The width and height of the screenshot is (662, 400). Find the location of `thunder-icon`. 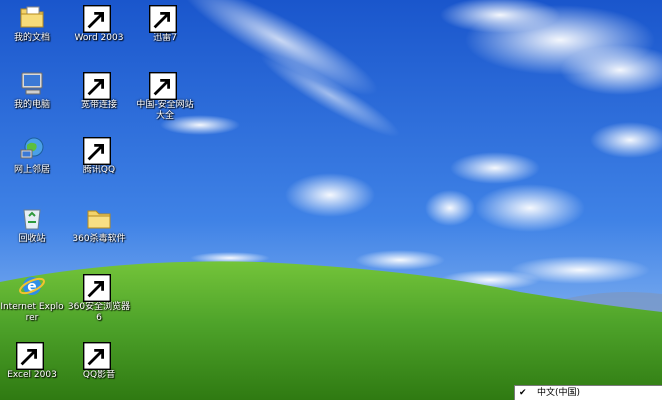

thunder-icon is located at coordinates (164, 18).